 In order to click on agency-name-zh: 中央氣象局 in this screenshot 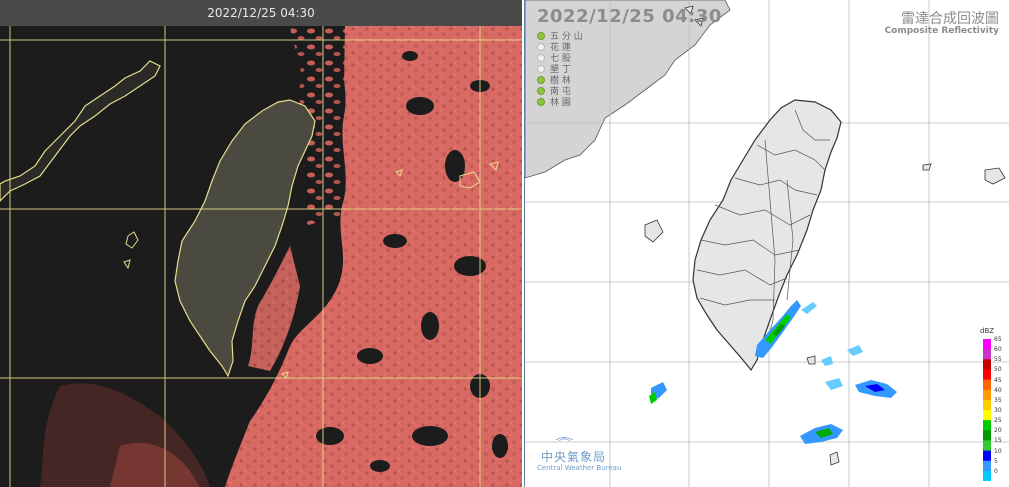, I will do `click(574, 457)`.